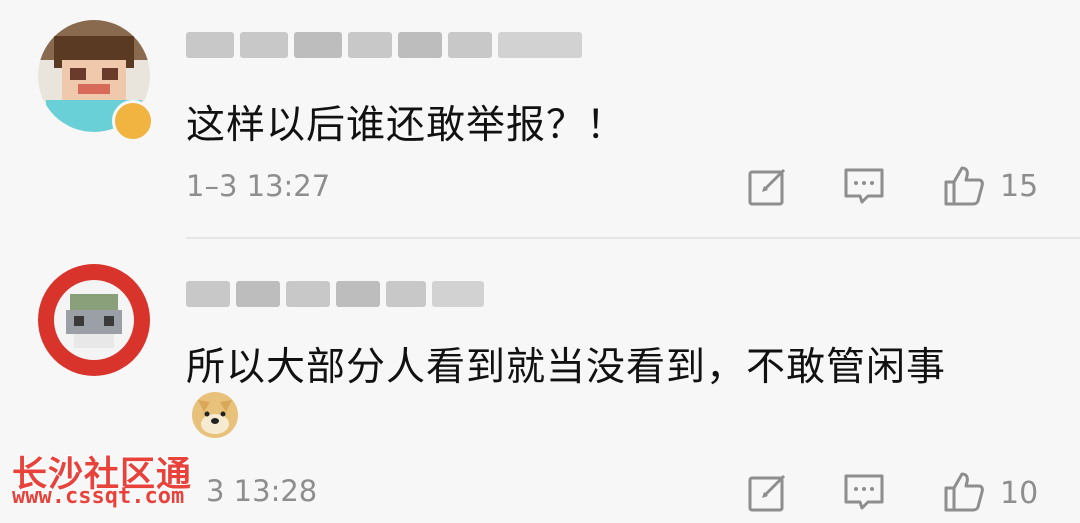 The width and height of the screenshot is (1080, 523). I want to click on like-count: 10, so click(1019, 493).